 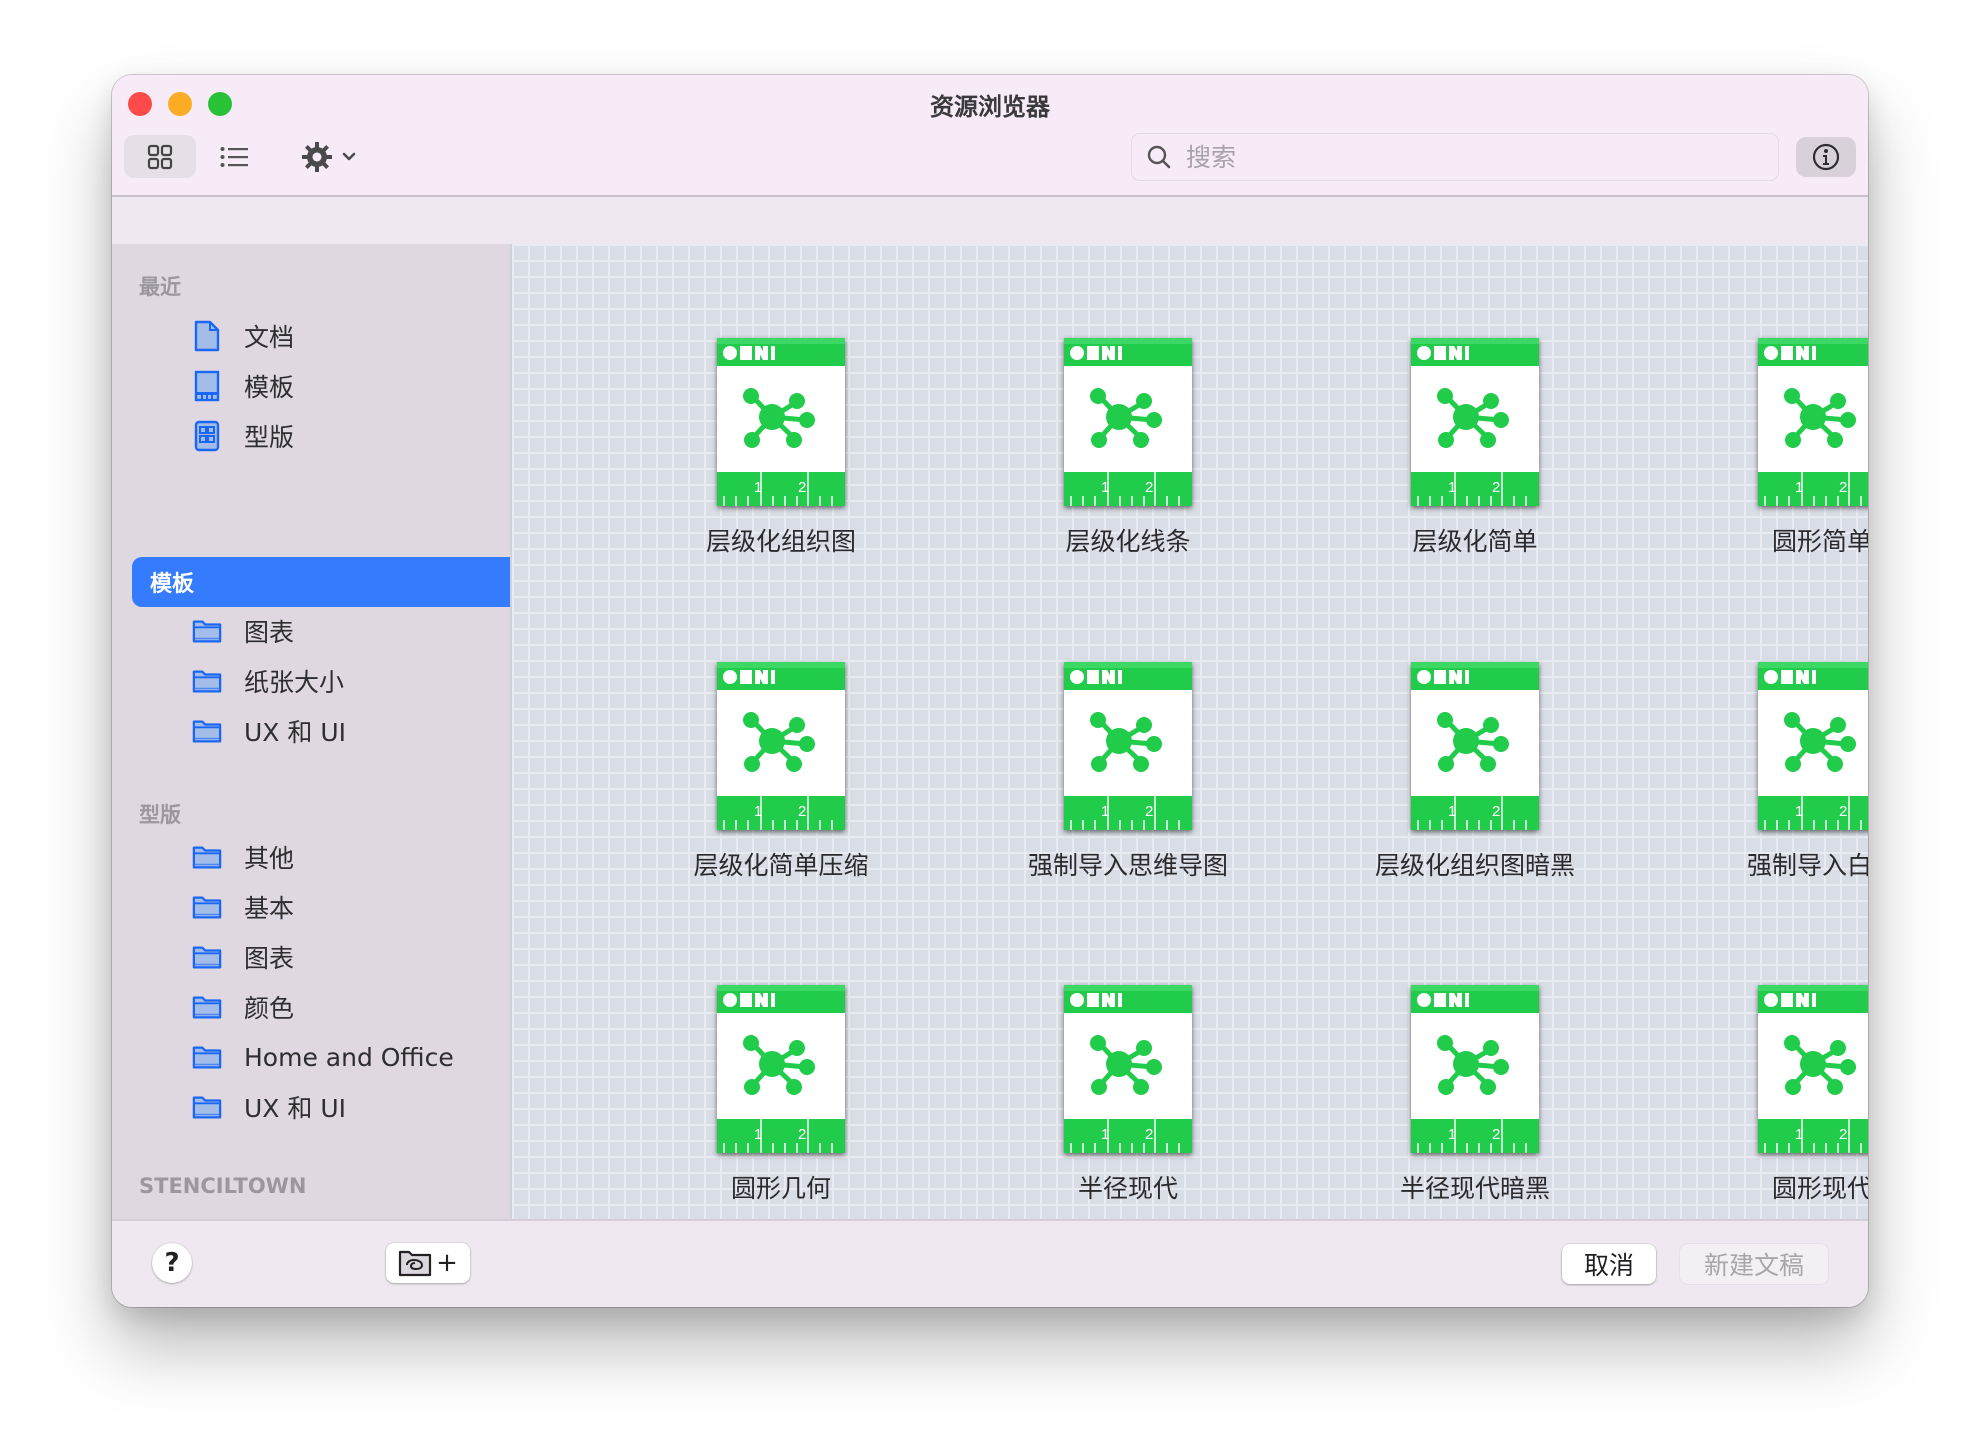 I want to click on list-view-button, so click(x=234, y=156).